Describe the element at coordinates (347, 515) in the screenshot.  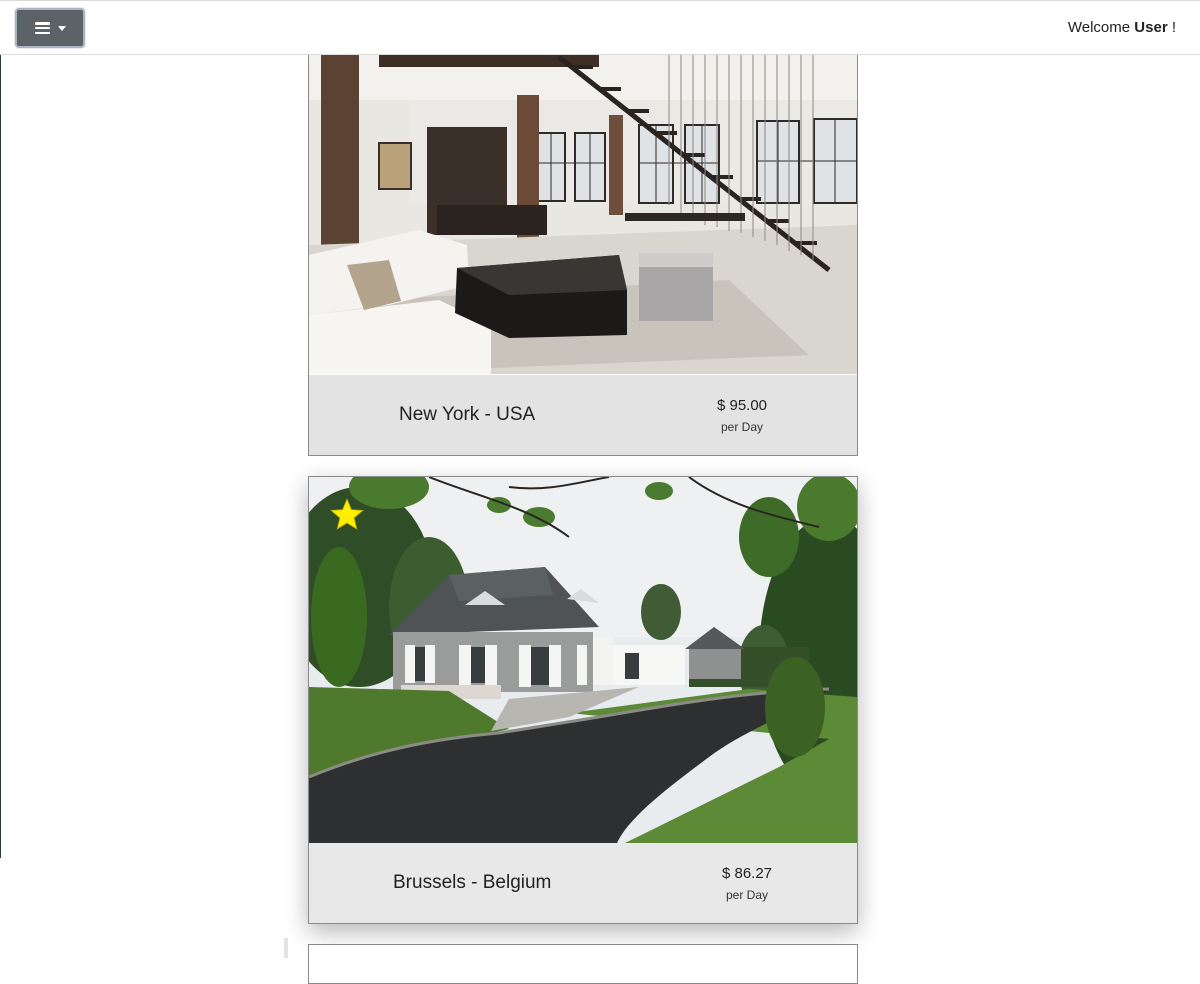
I see `star-icon` at that location.